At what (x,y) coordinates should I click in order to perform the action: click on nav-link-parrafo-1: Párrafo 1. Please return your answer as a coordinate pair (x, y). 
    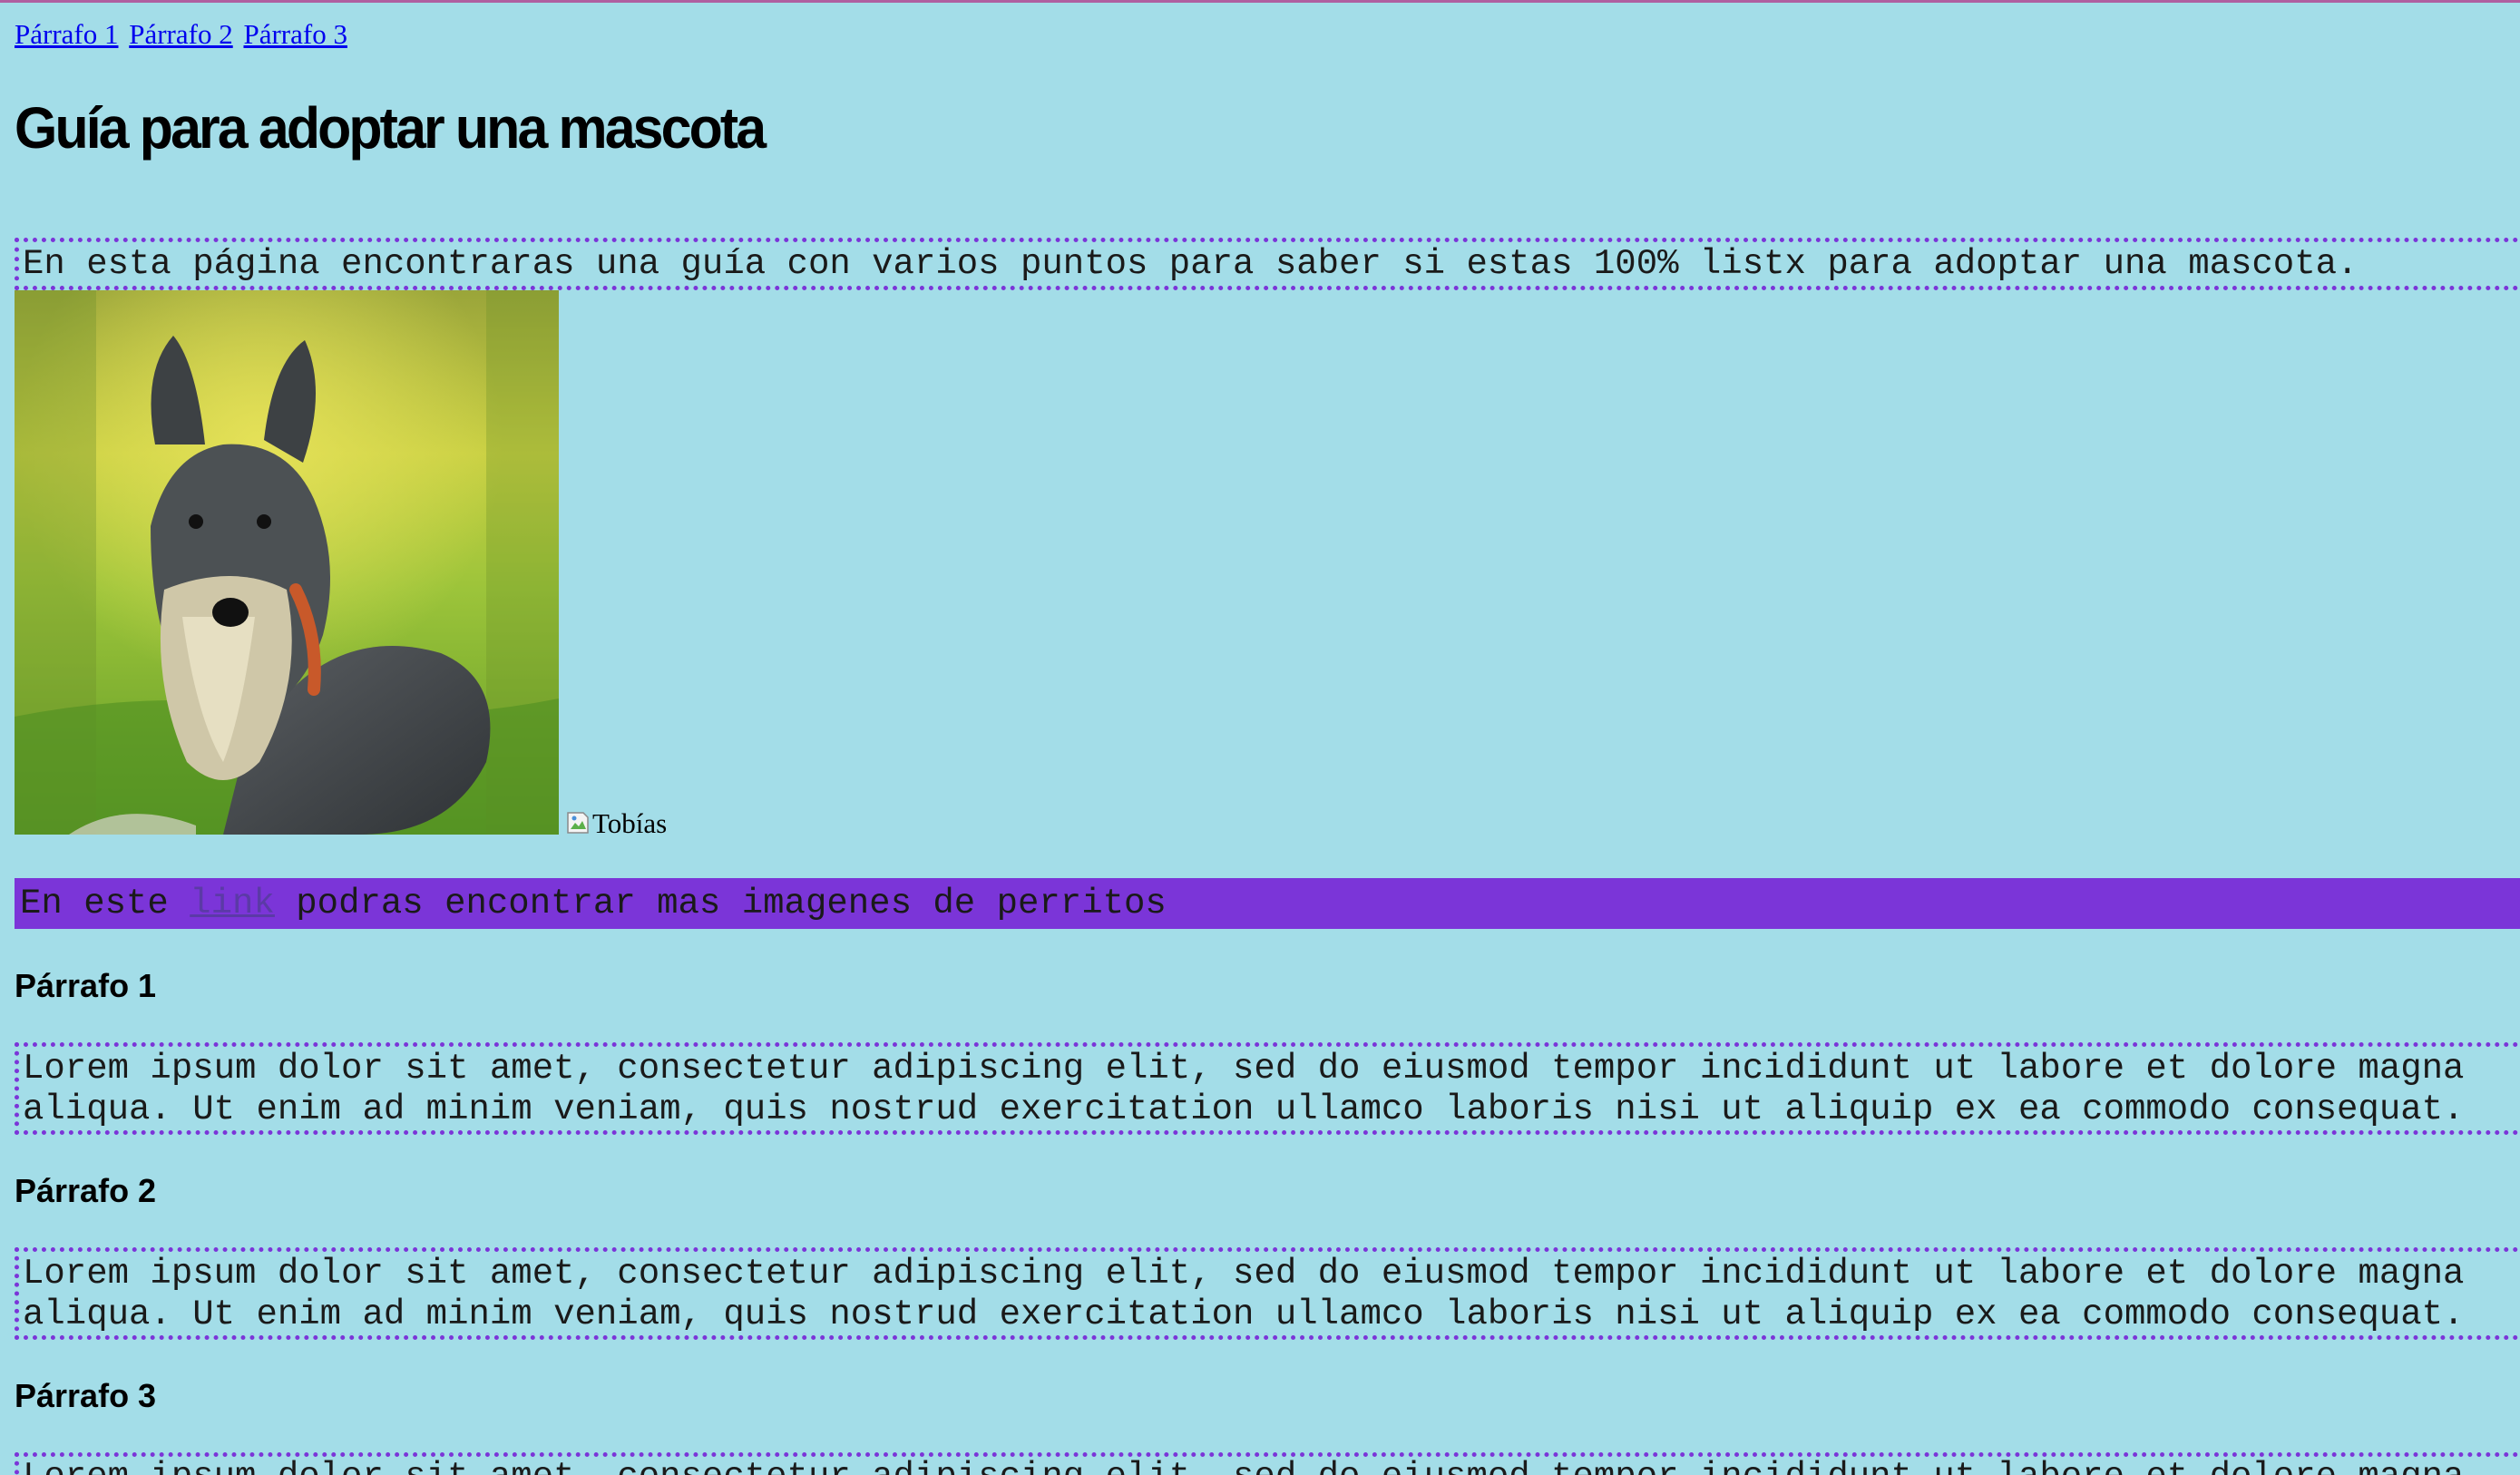
    Looking at the image, I should click on (66, 34).